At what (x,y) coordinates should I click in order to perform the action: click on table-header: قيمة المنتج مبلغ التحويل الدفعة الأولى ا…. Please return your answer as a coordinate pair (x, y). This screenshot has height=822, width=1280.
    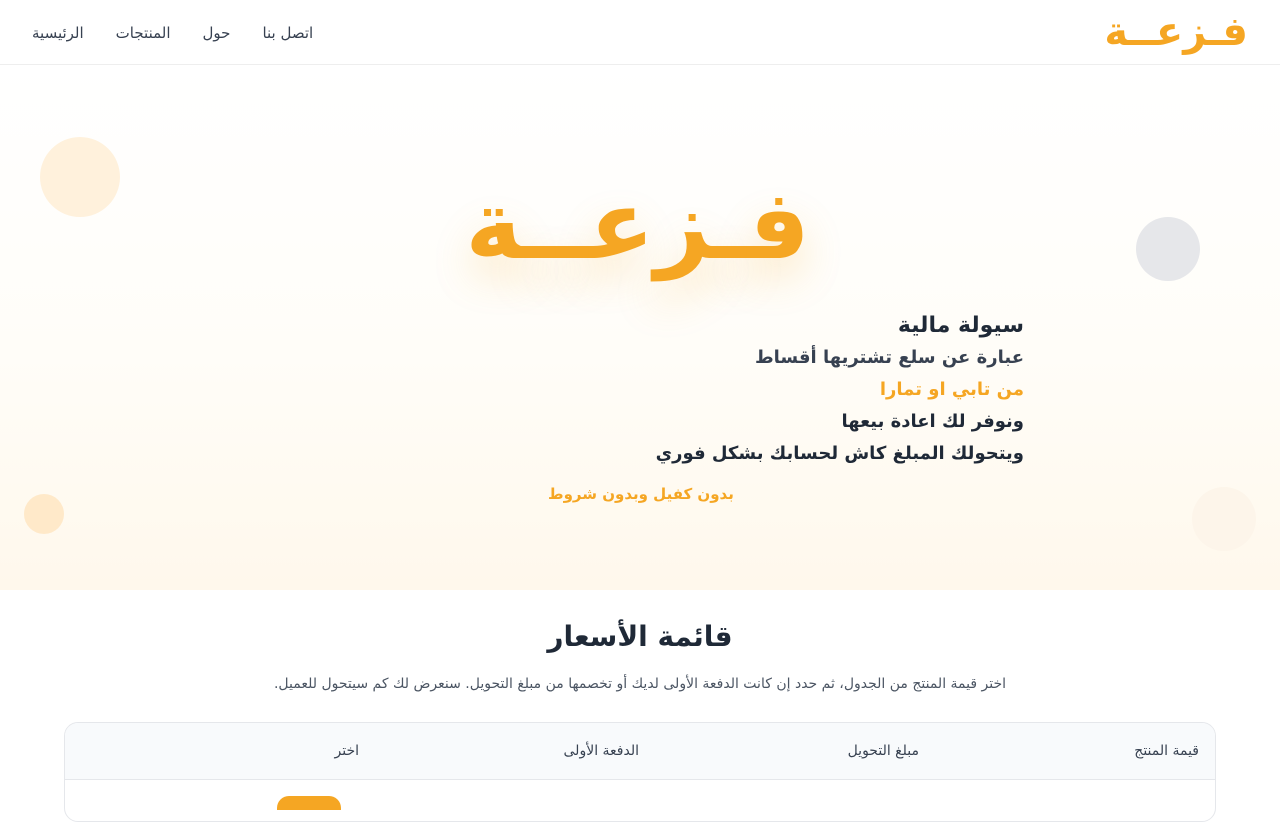
    Looking at the image, I should click on (640, 751).